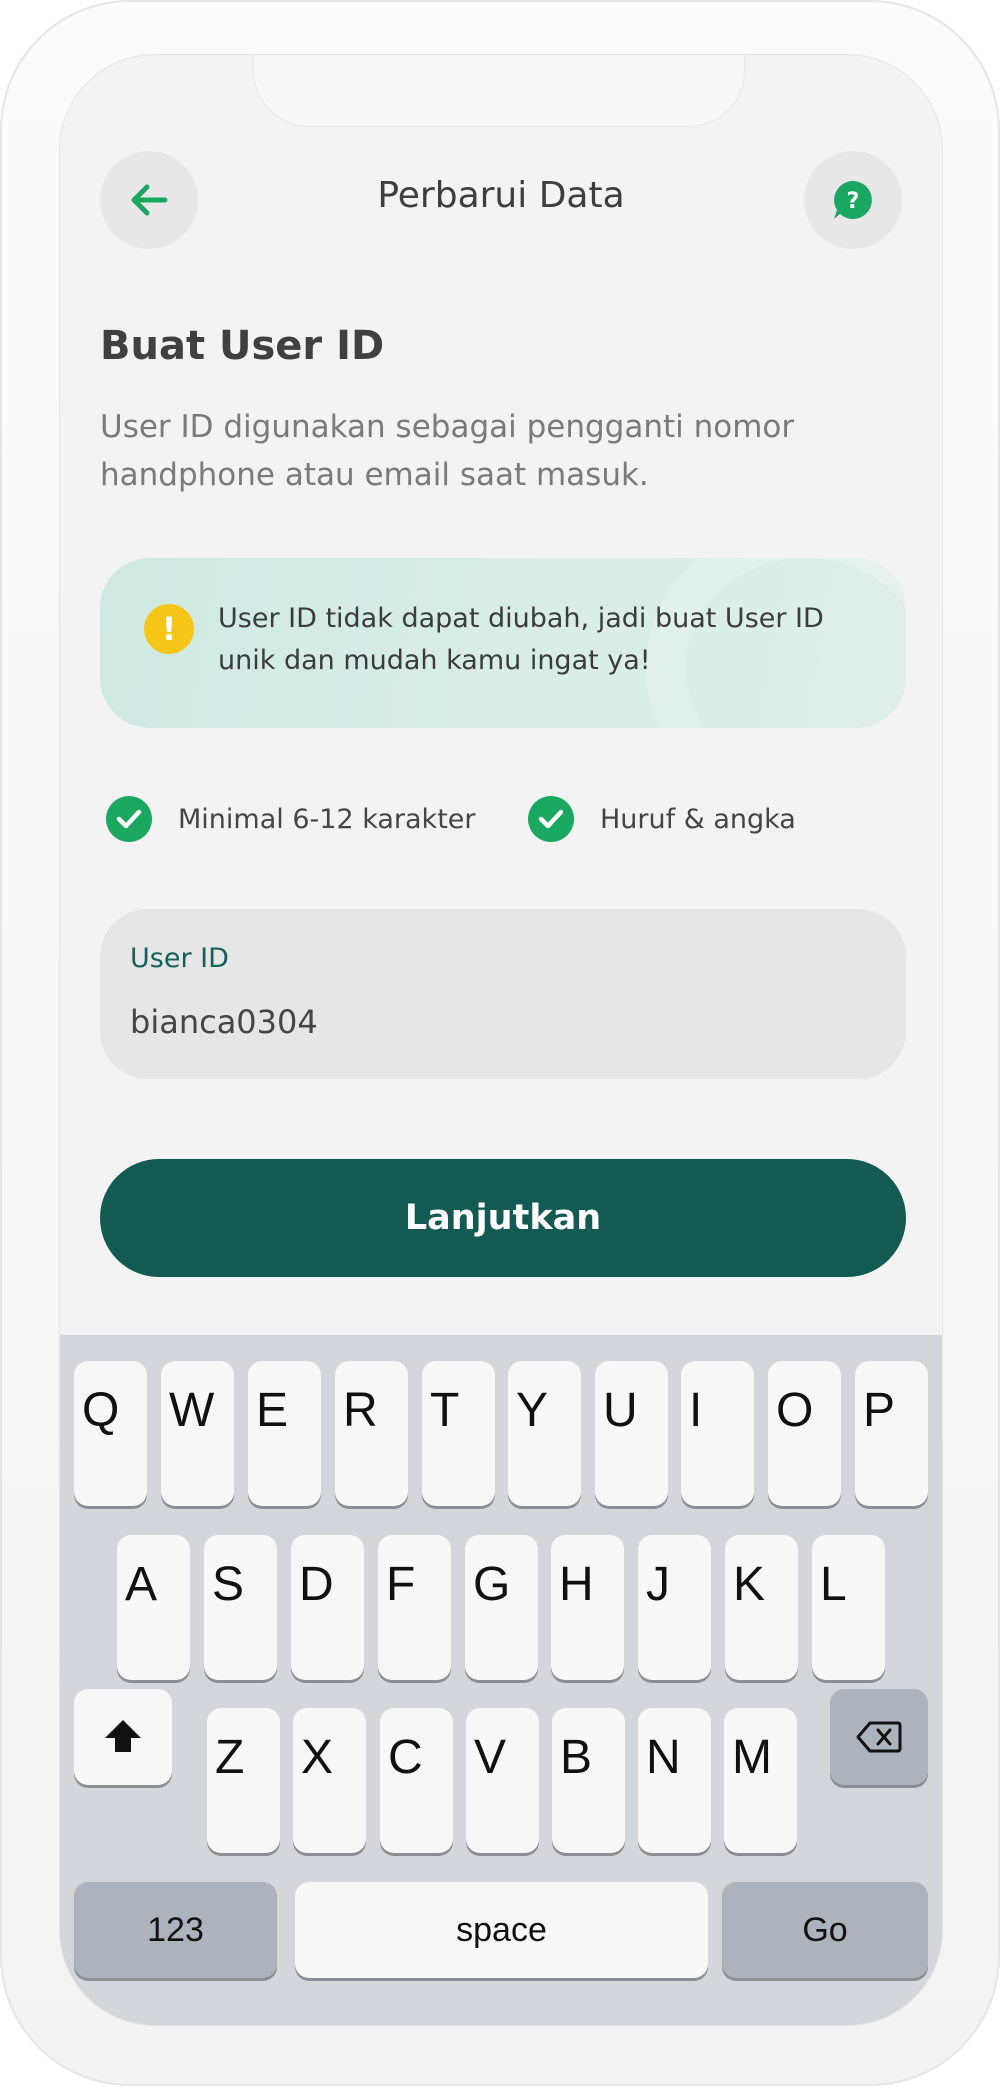 The height and width of the screenshot is (2086, 1000). I want to click on backspace-key, so click(879, 1737).